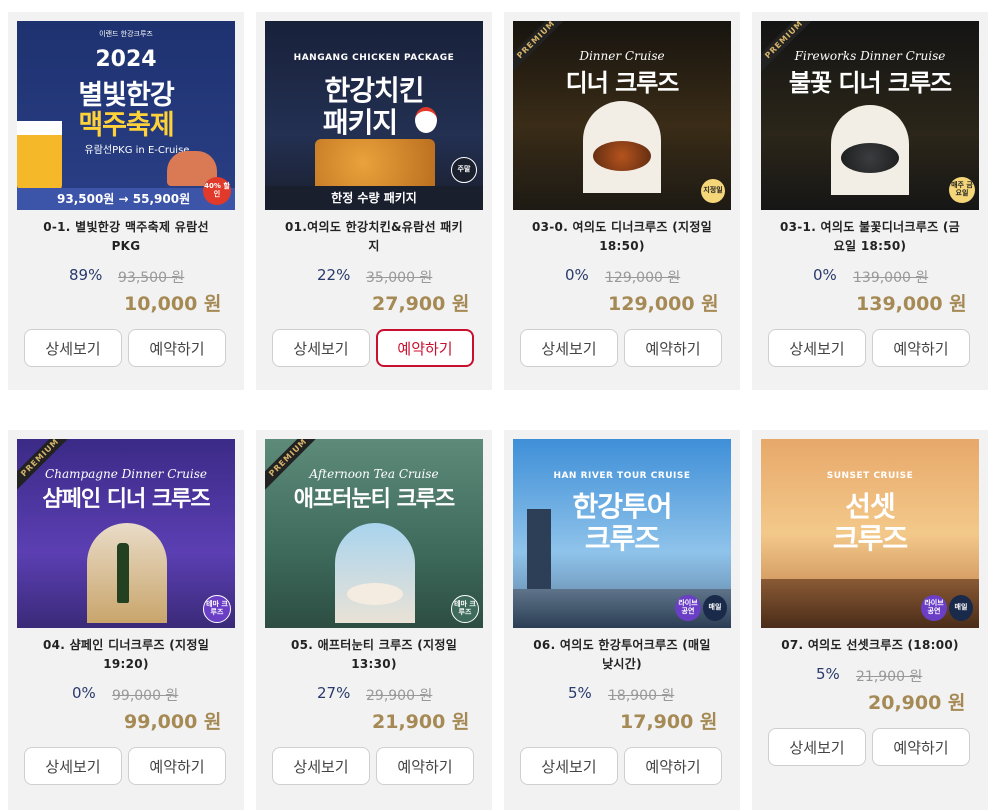  What do you see at coordinates (622, 56) in the screenshot?
I see `thumb-script-title: Dinner Cruise` at bounding box center [622, 56].